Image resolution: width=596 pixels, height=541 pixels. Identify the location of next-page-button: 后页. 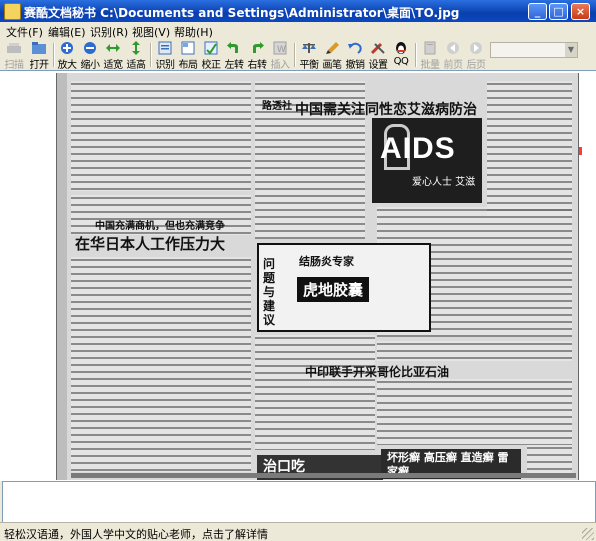
(476, 56).